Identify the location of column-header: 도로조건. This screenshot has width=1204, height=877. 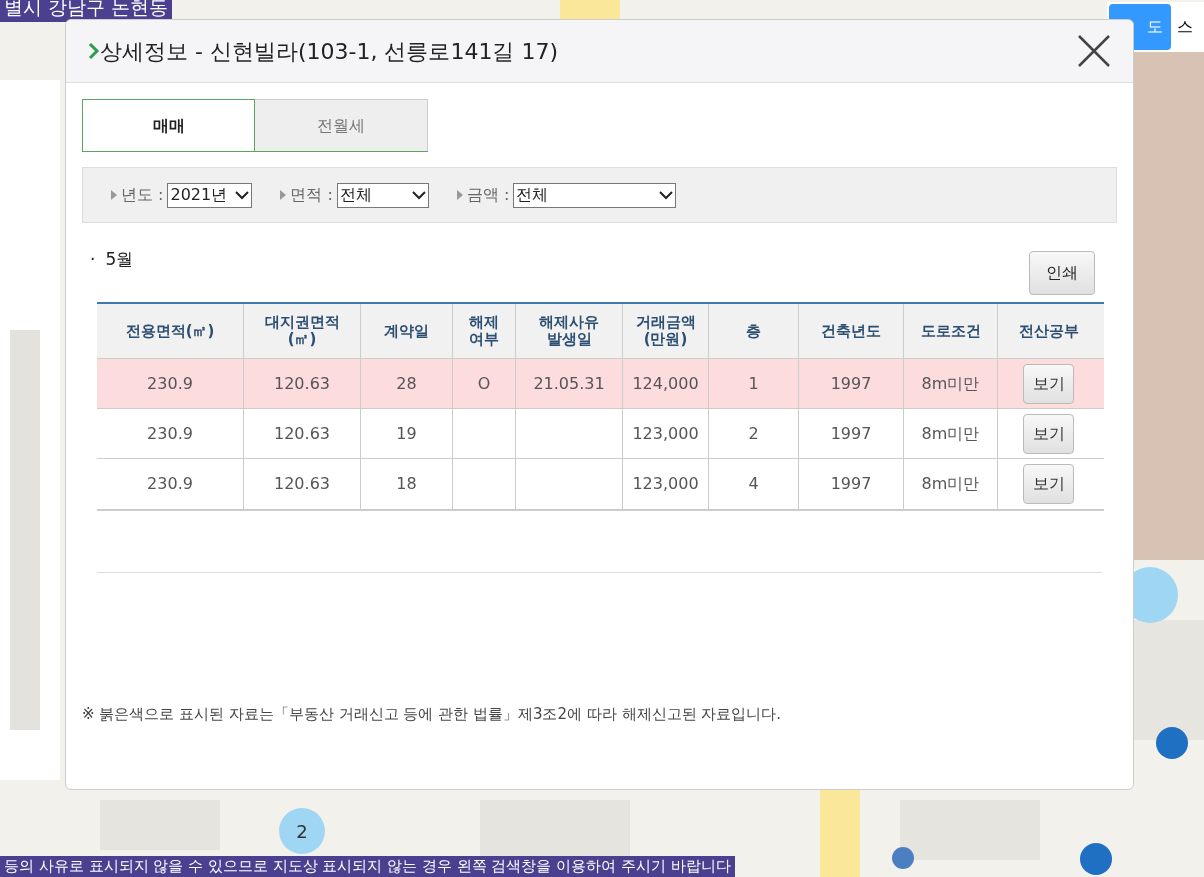
(950, 331).